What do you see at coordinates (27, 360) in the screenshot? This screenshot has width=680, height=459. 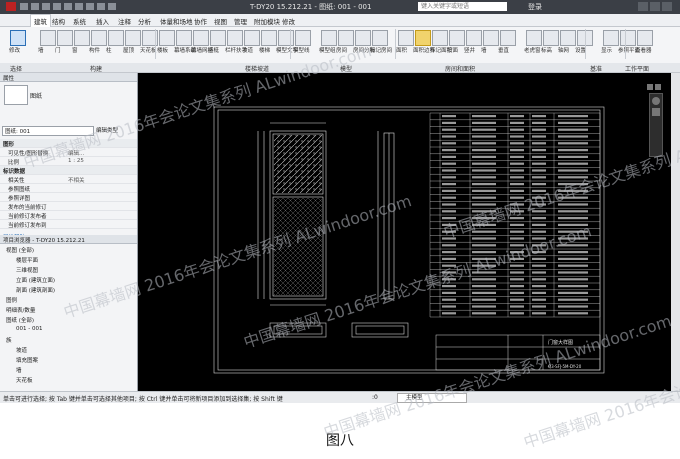 I see `browser-item: 填充图案` at bounding box center [27, 360].